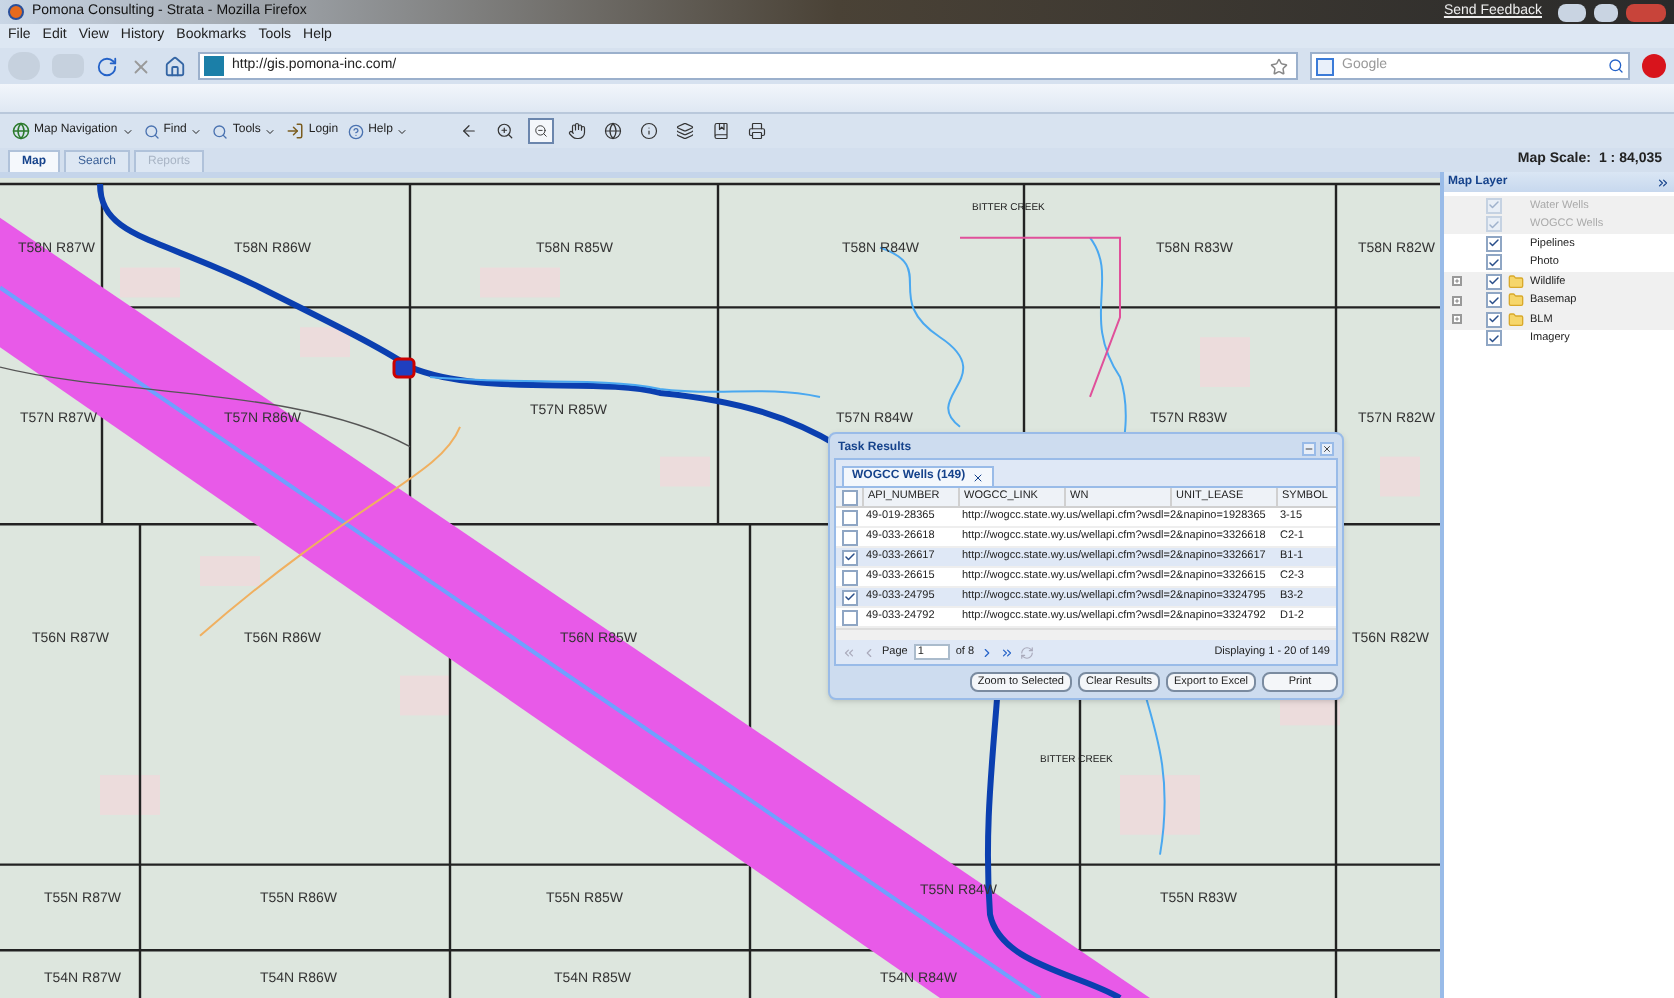  Describe the element at coordinates (1606, 12) in the screenshot. I see `maximize-button` at that location.